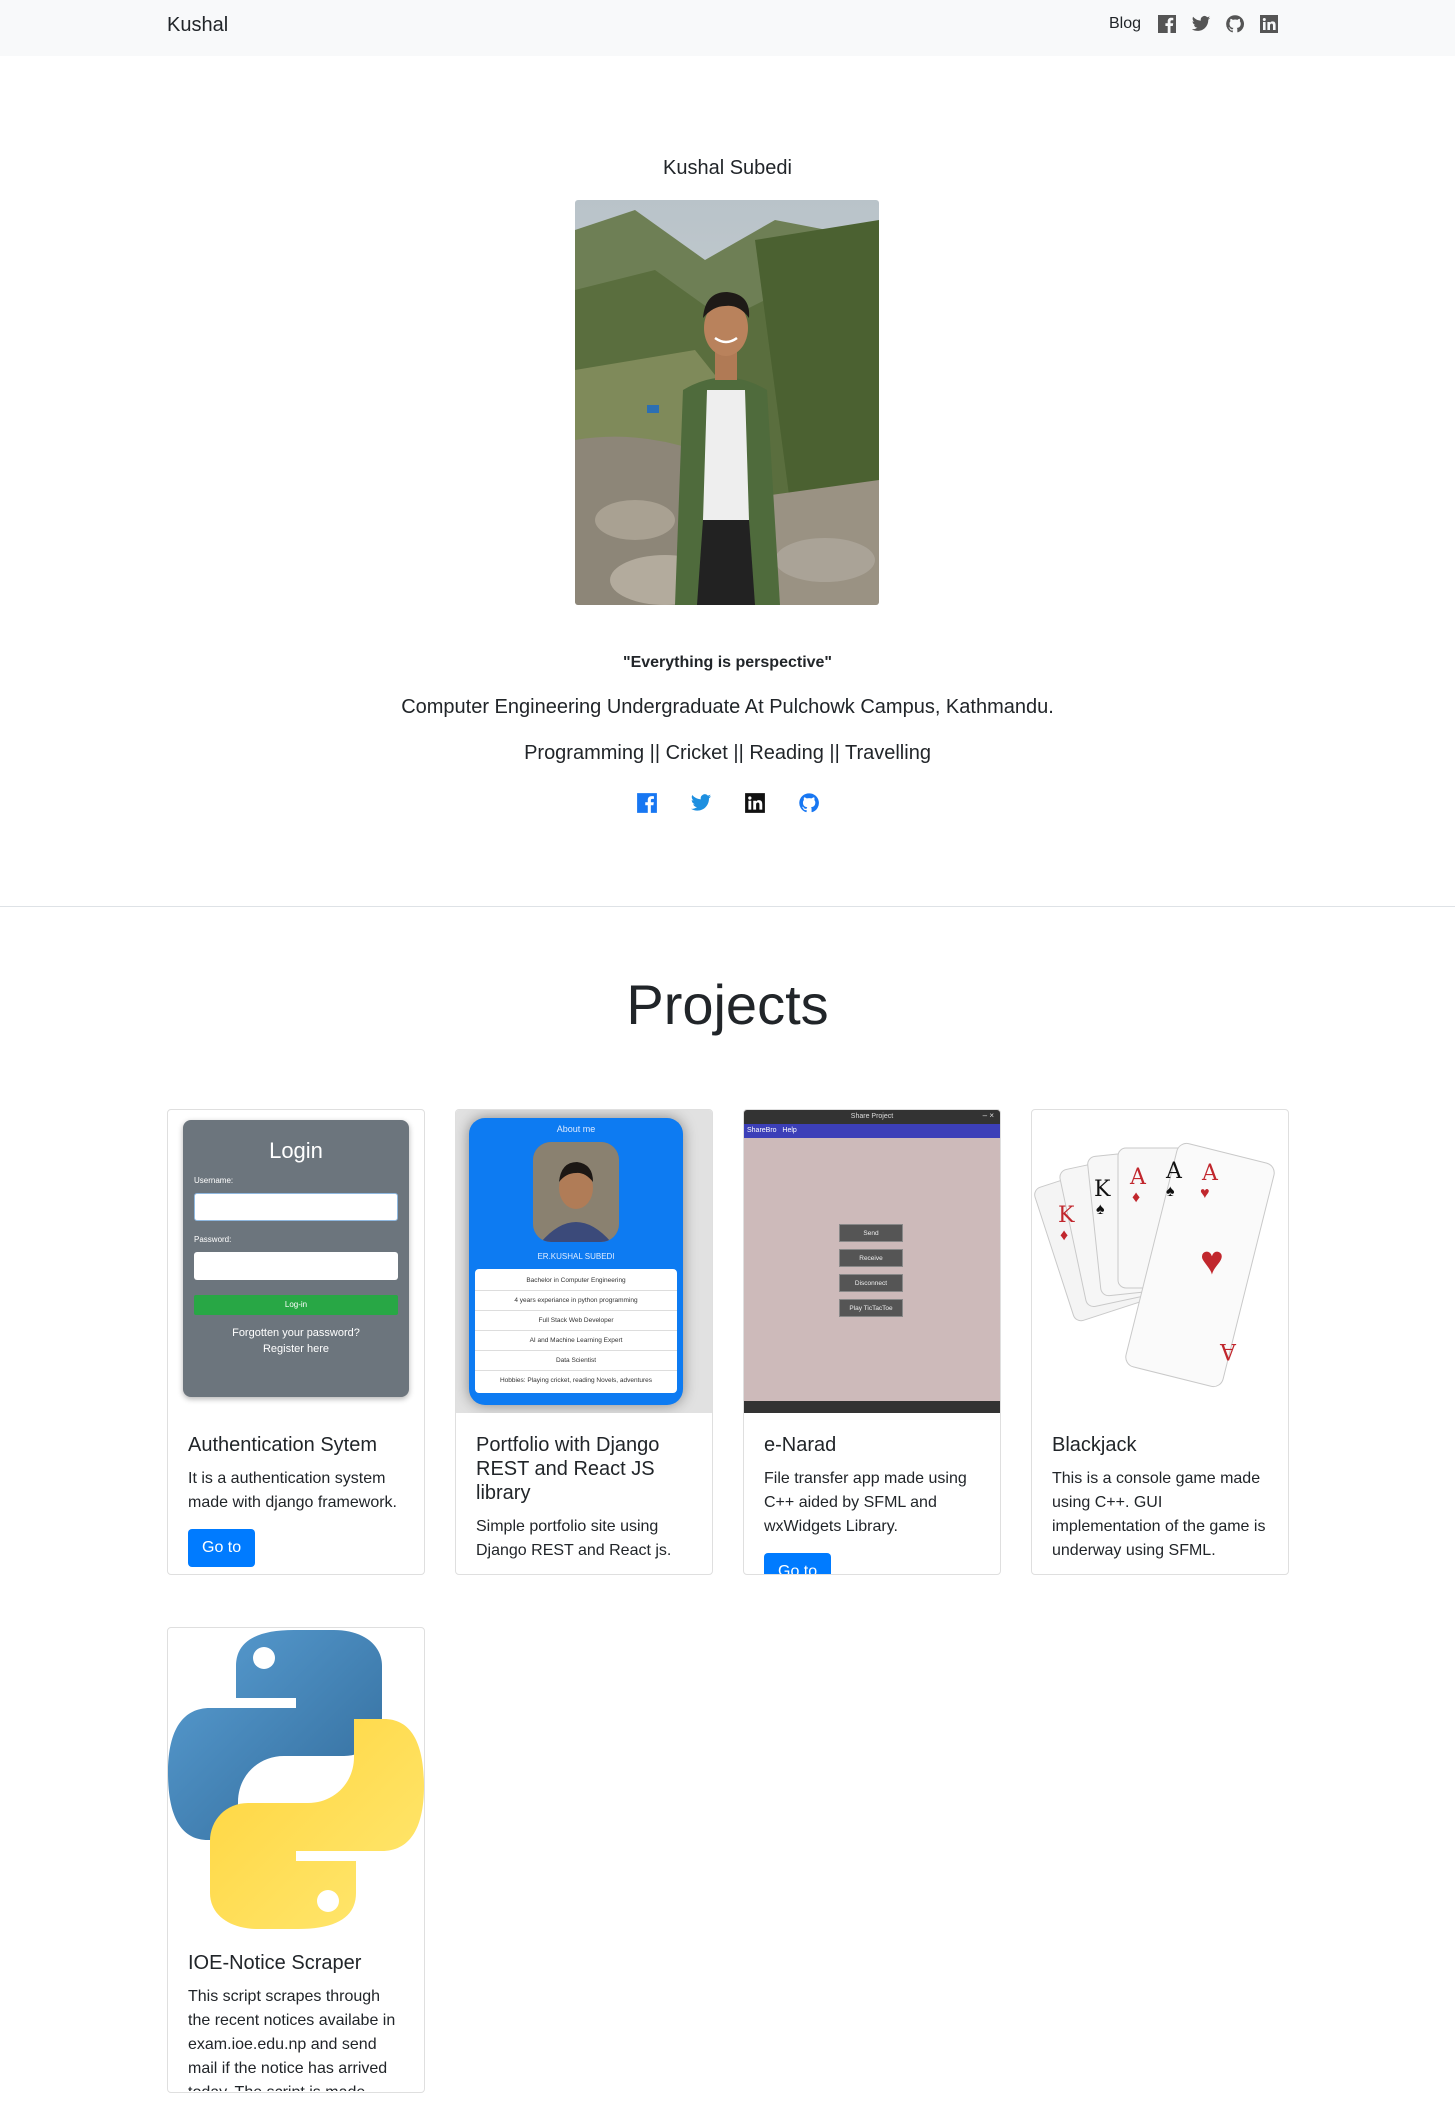  Describe the element at coordinates (576, 1129) in the screenshot. I see `preview-about-heading: About me` at that location.